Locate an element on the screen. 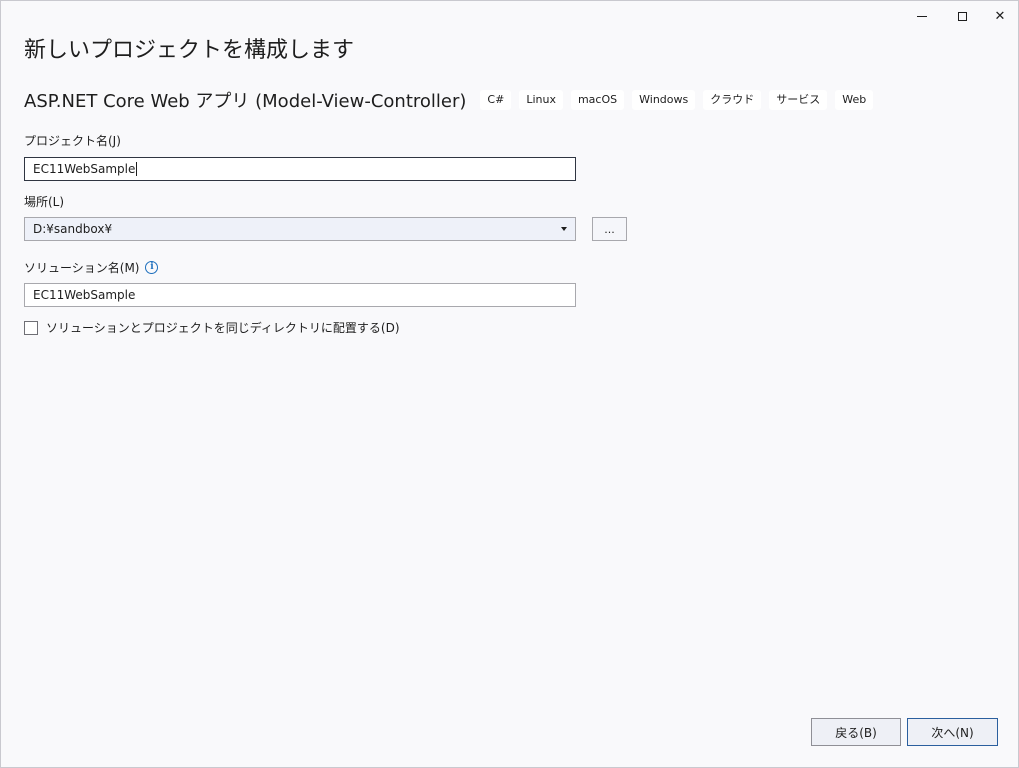 The image size is (1019, 768). solution-name-input: EC11WebSample is located at coordinates (300, 295).